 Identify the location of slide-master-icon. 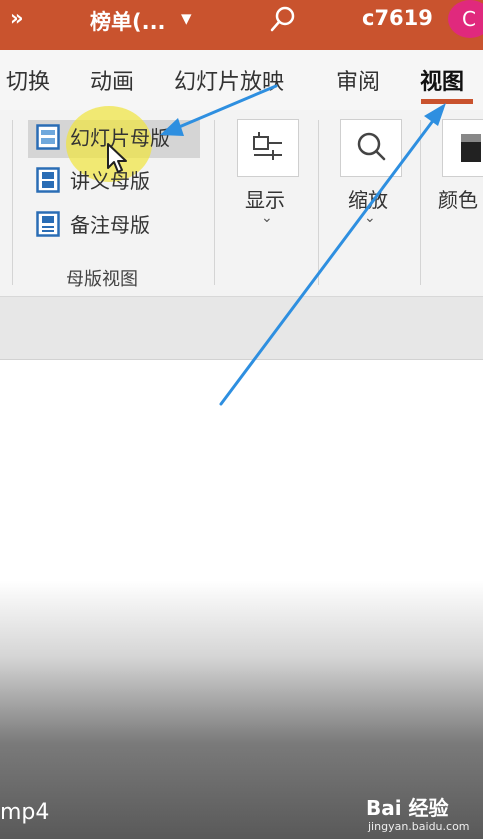
(48, 137).